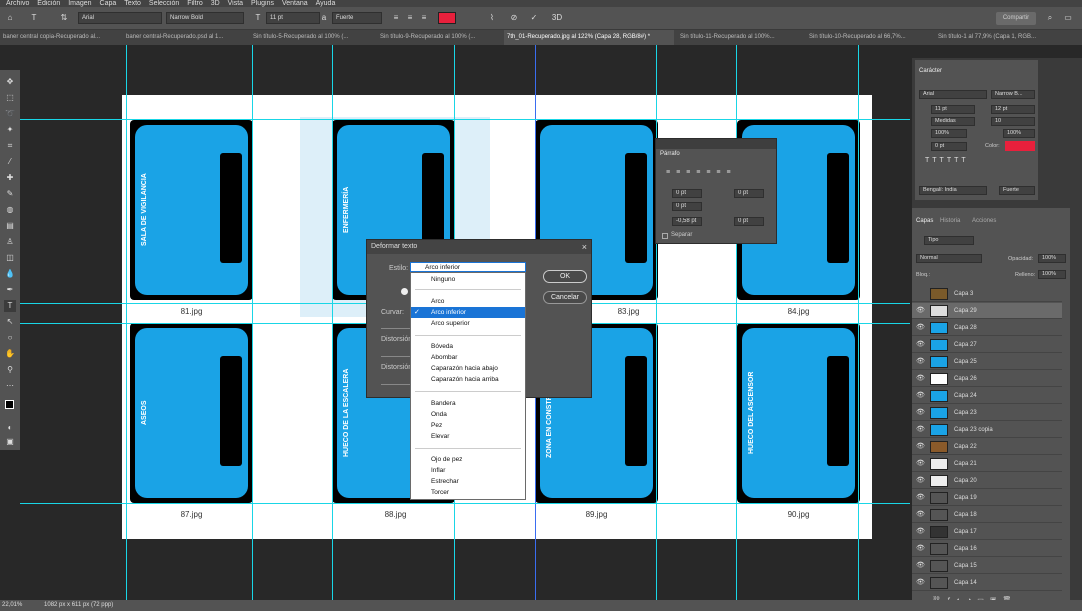  What do you see at coordinates (468, 357) in the screenshot?
I see `style-option-abombar: Abombar` at bounding box center [468, 357].